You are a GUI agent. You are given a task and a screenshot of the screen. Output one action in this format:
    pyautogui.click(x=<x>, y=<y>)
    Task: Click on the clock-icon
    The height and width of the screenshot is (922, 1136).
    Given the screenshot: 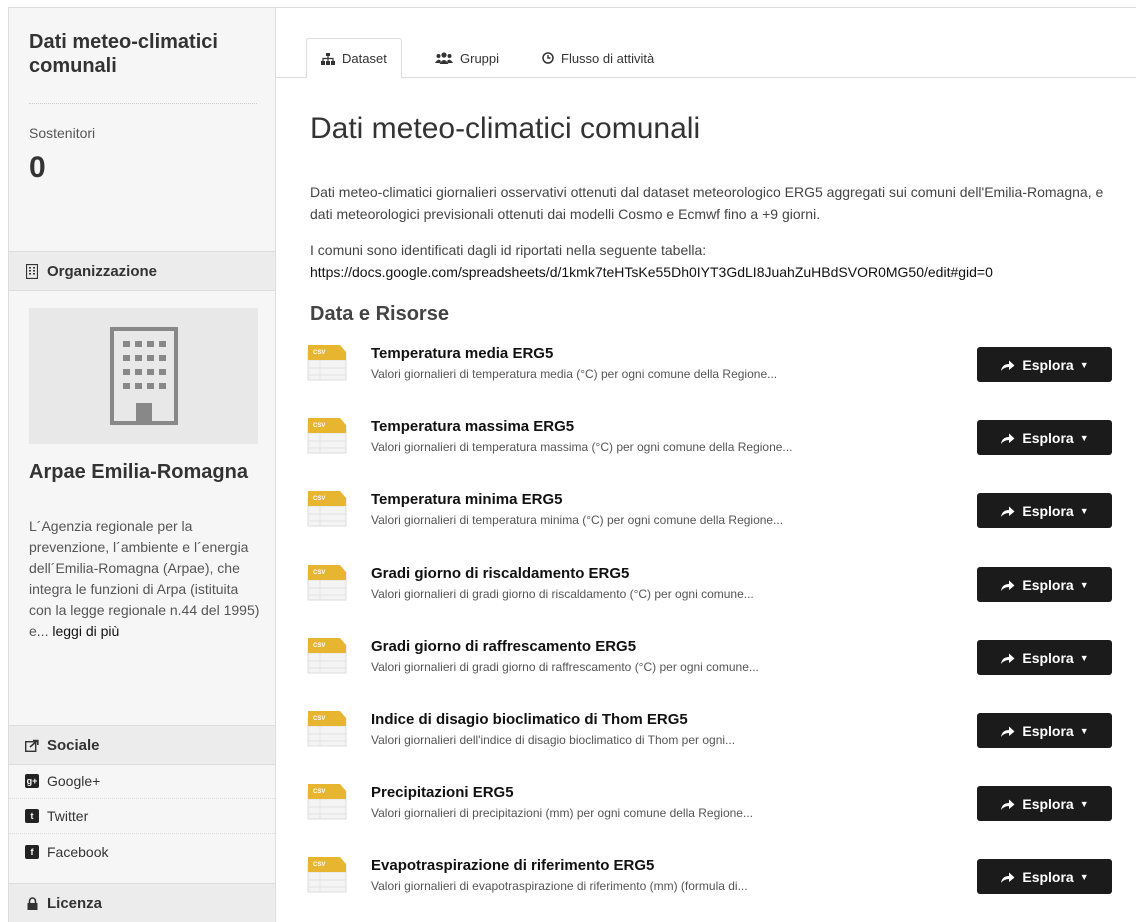 What is the action you would take?
    pyautogui.click(x=548, y=58)
    